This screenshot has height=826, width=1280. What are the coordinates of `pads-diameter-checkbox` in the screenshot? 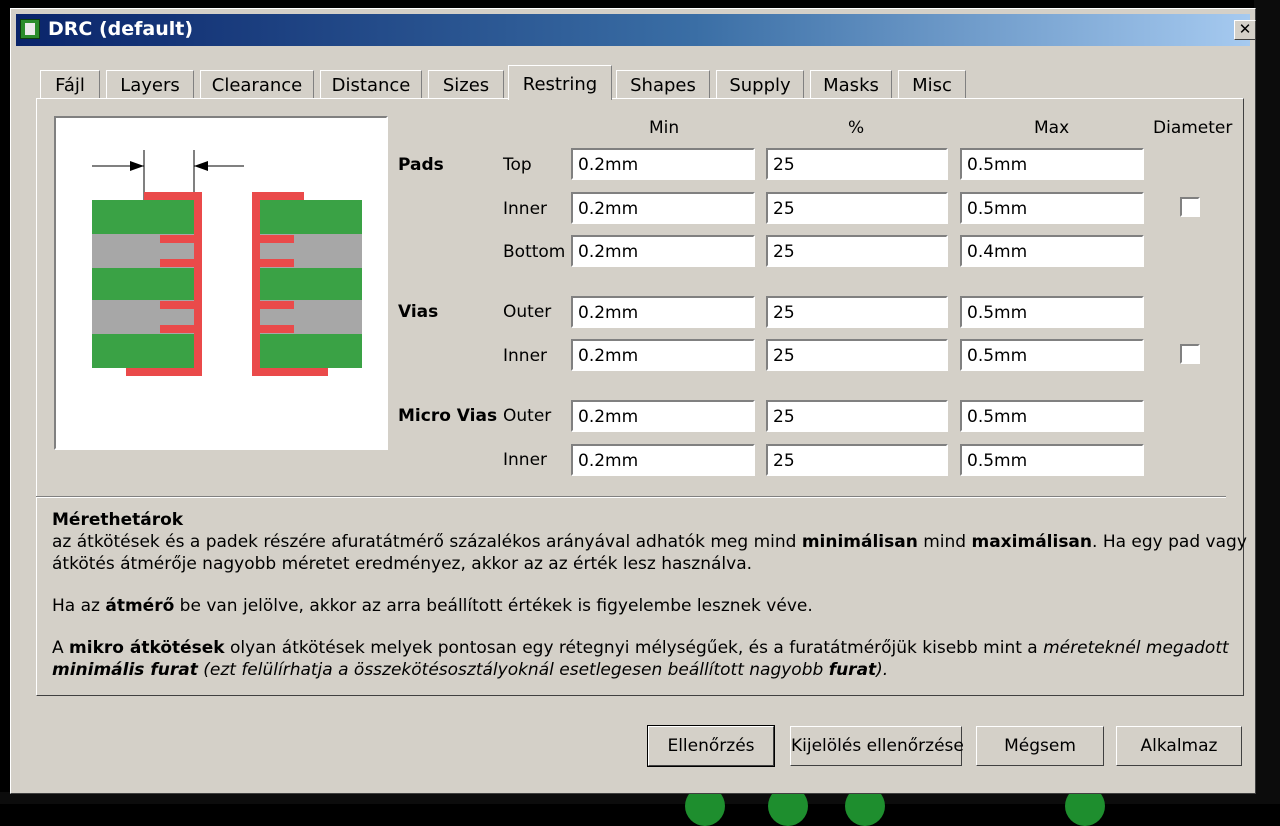 It's located at (1190, 207).